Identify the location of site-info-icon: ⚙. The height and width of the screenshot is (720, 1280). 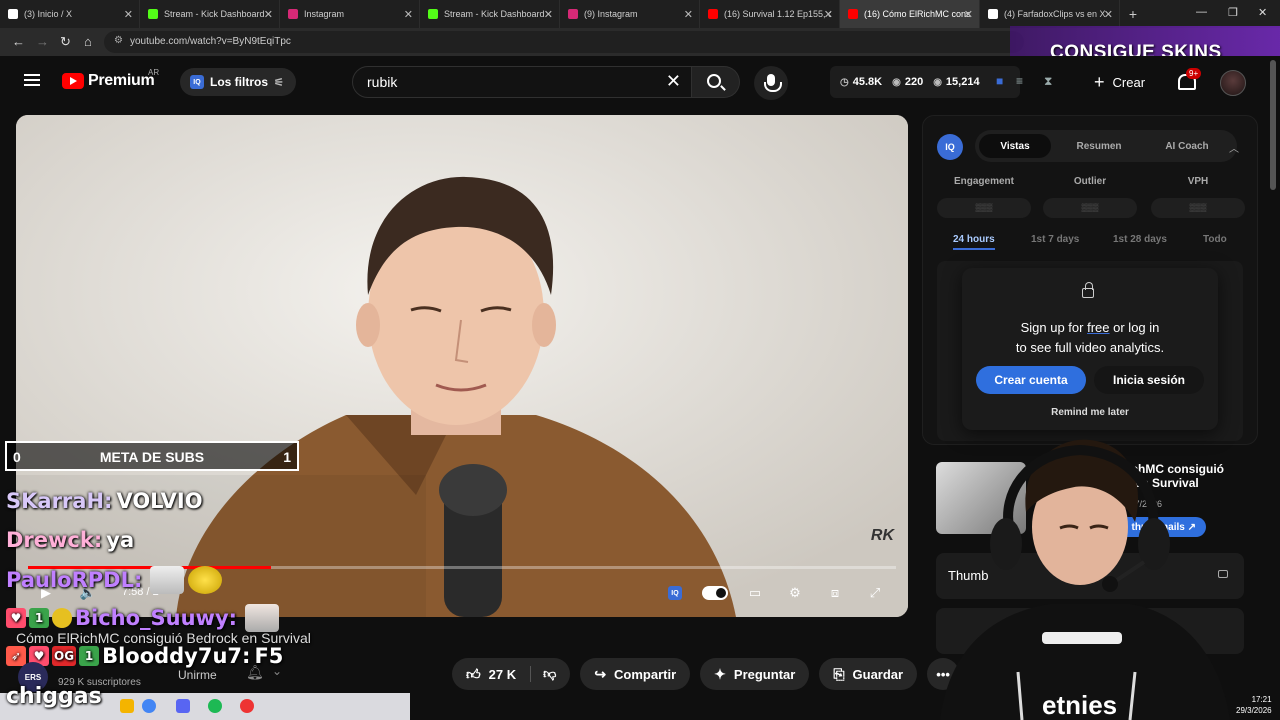
(118, 40).